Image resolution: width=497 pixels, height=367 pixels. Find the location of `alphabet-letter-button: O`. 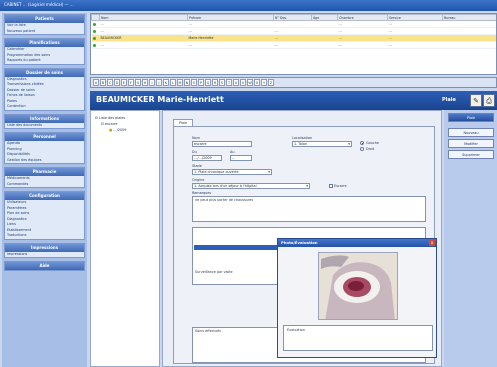

alphabet-letter-button: O is located at coordinates (194, 82).